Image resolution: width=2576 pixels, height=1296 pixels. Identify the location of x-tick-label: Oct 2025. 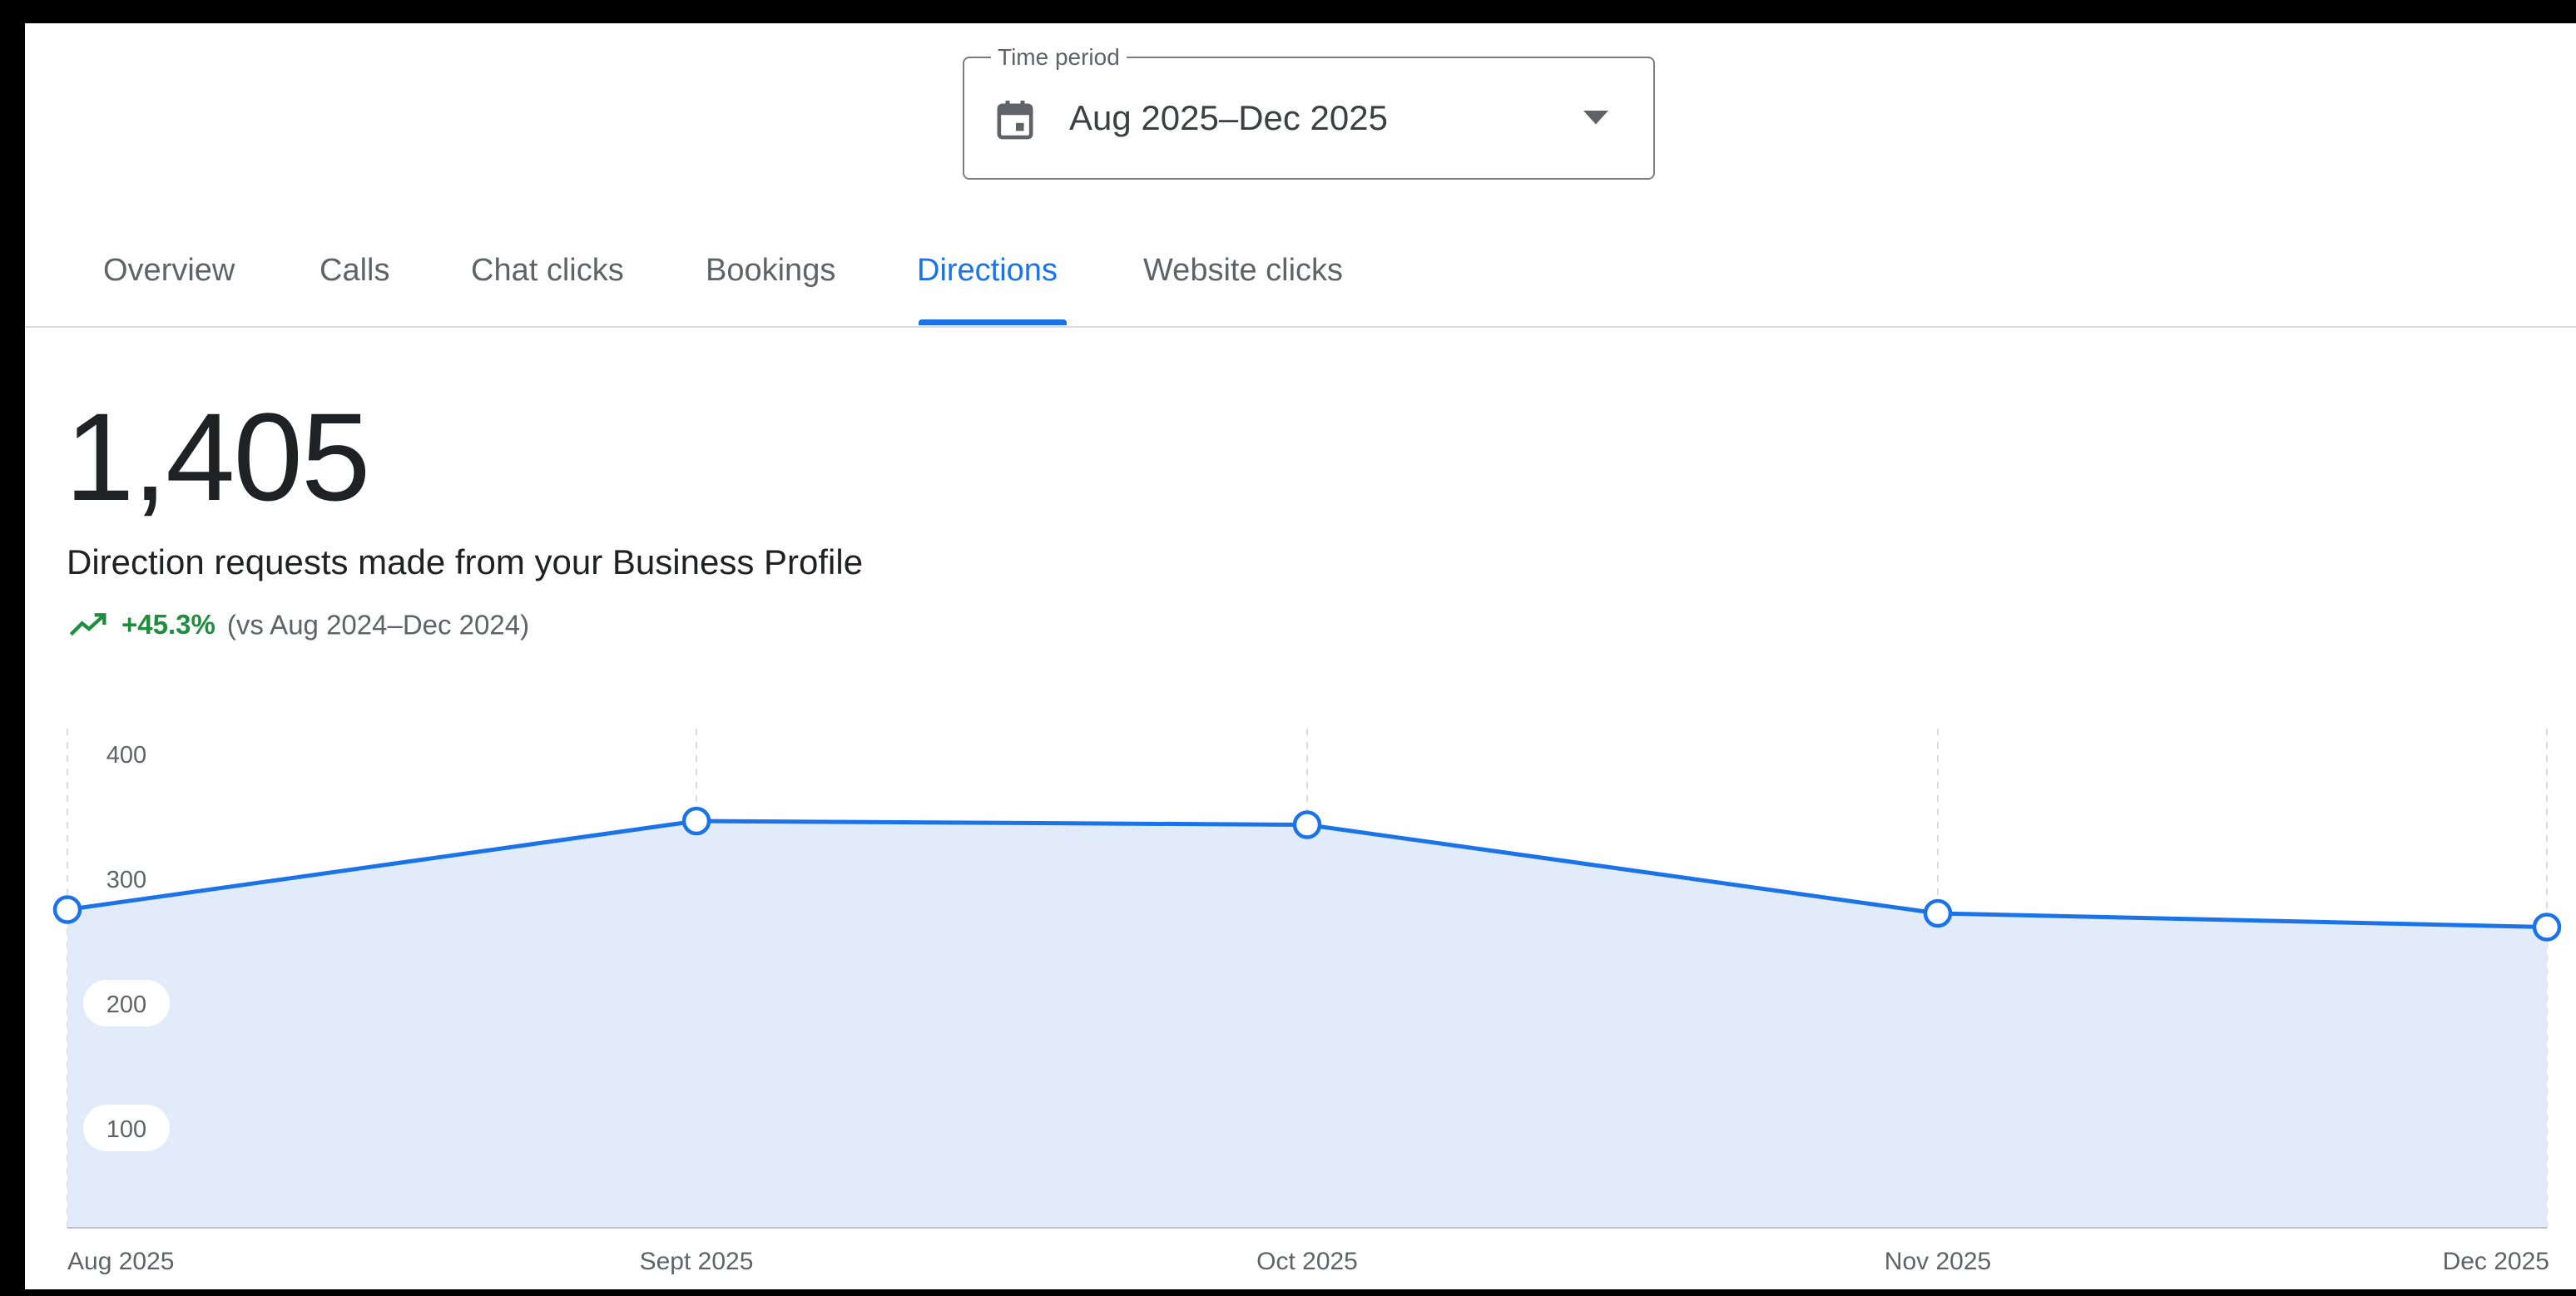
(1307, 1261).